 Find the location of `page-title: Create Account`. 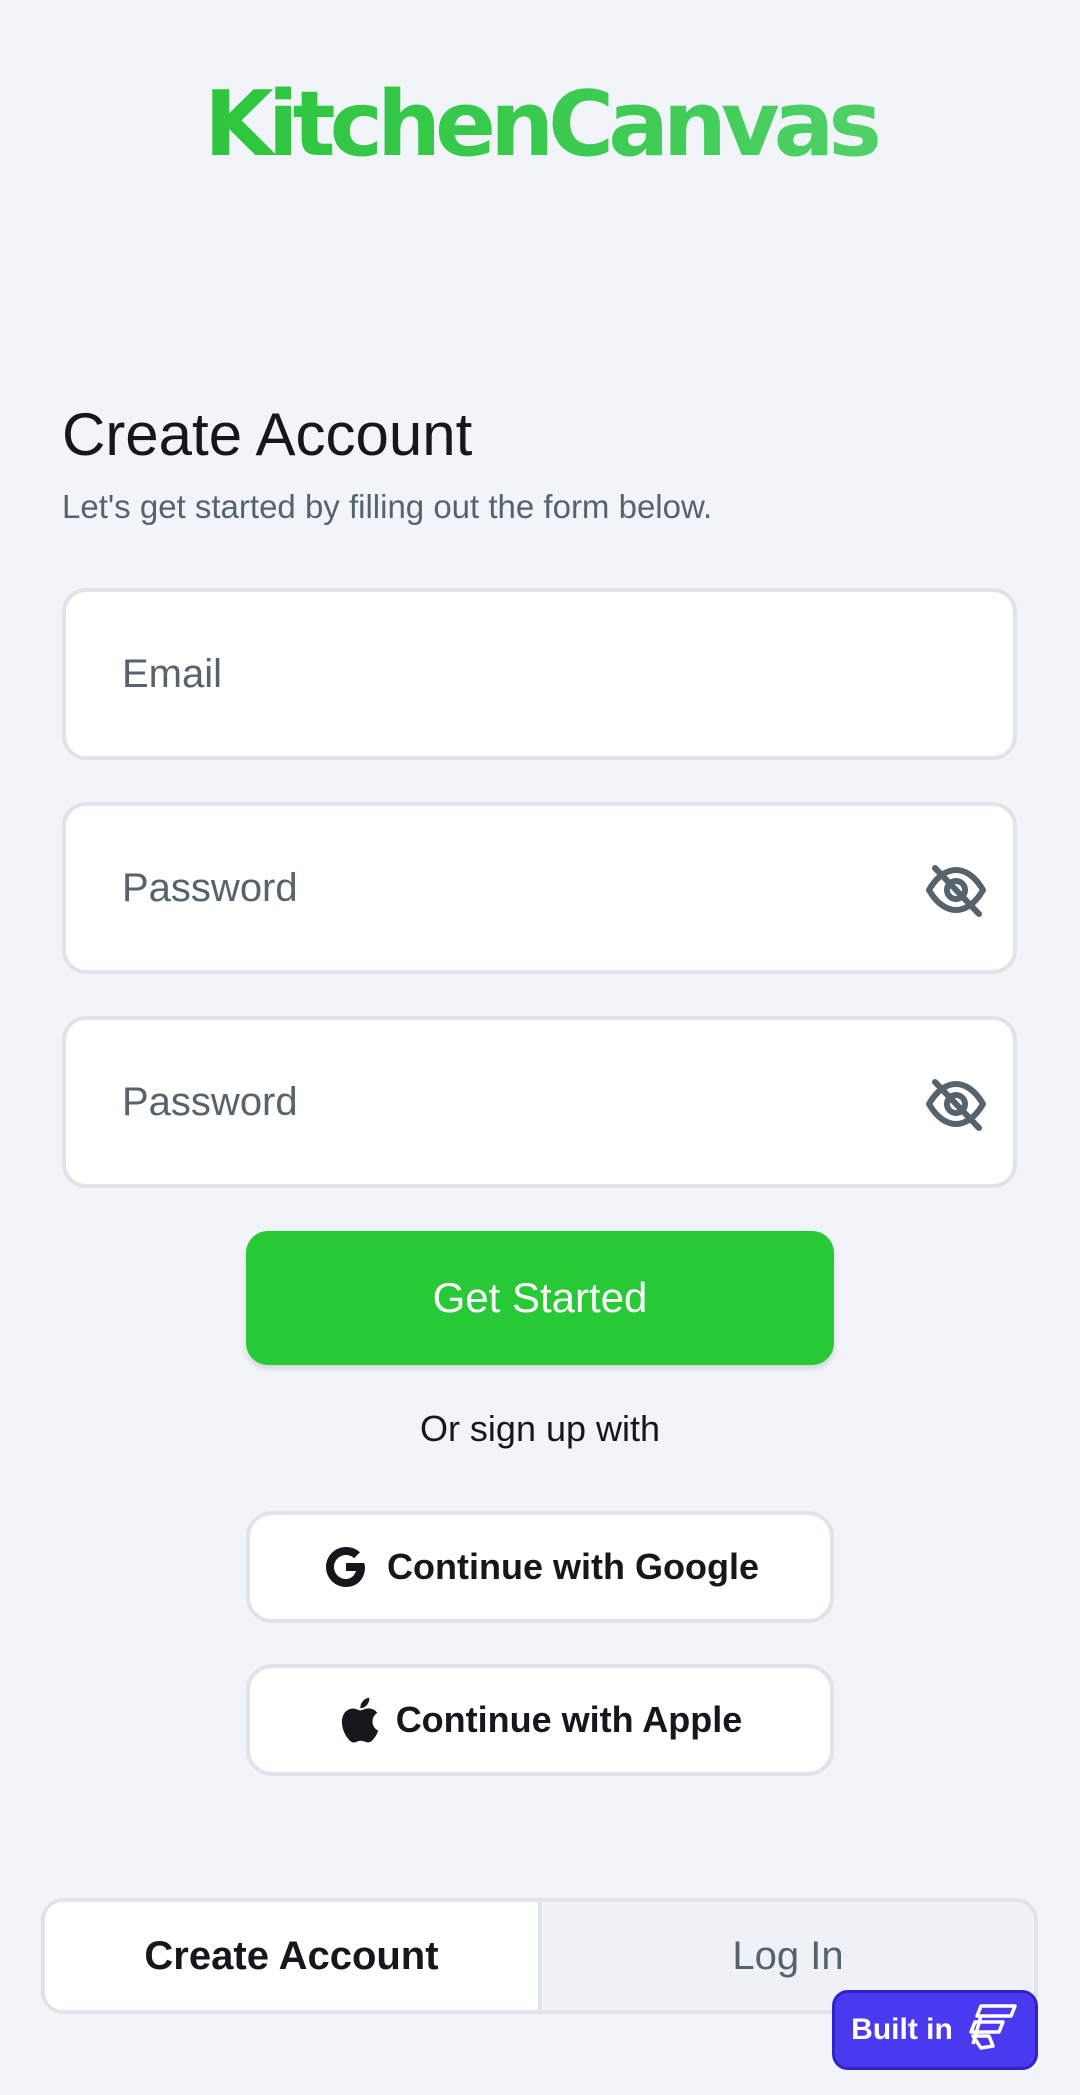

page-title: Create Account is located at coordinates (267, 434).